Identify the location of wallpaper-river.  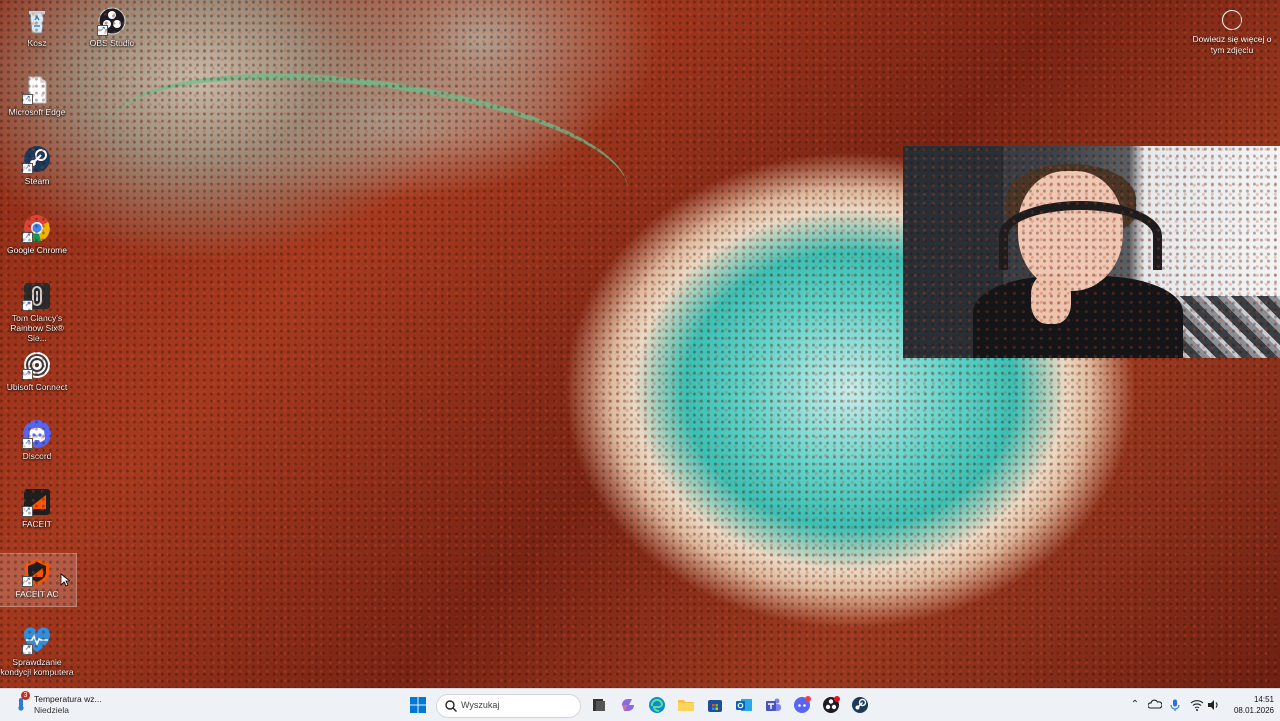
(370, 158).